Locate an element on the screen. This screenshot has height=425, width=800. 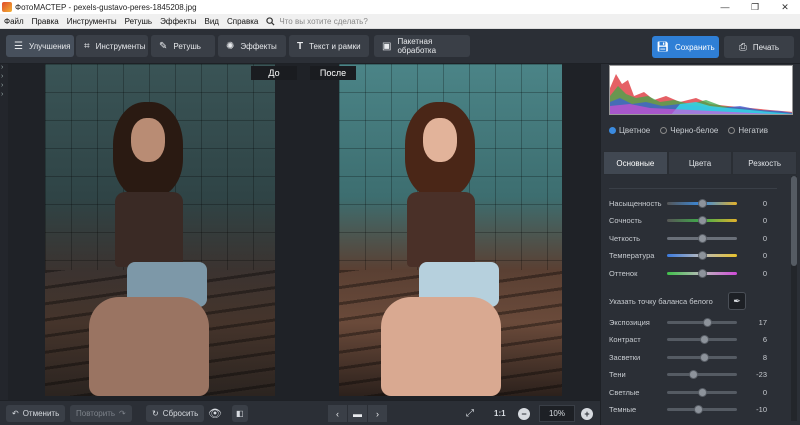
save-label: Сохранить is located at coordinates (694, 47).